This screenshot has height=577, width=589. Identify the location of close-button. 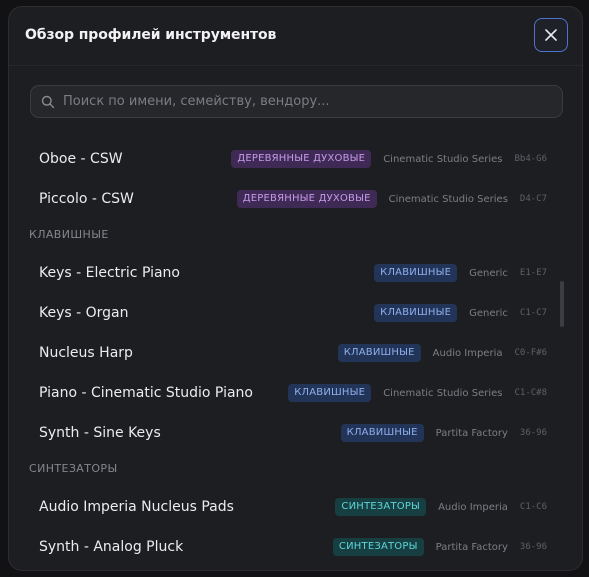
(551, 35).